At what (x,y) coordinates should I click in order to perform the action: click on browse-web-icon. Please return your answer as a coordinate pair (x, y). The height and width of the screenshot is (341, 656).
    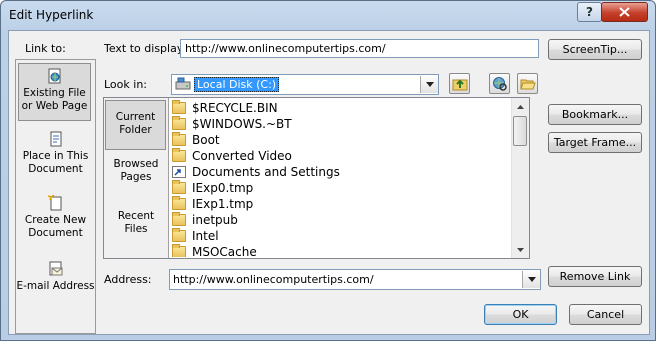
    Looking at the image, I should click on (499, 83).